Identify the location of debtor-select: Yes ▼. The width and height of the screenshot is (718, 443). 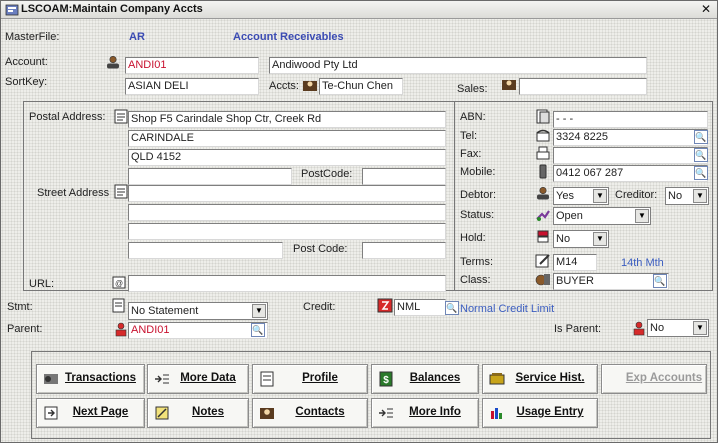
(581, 196).